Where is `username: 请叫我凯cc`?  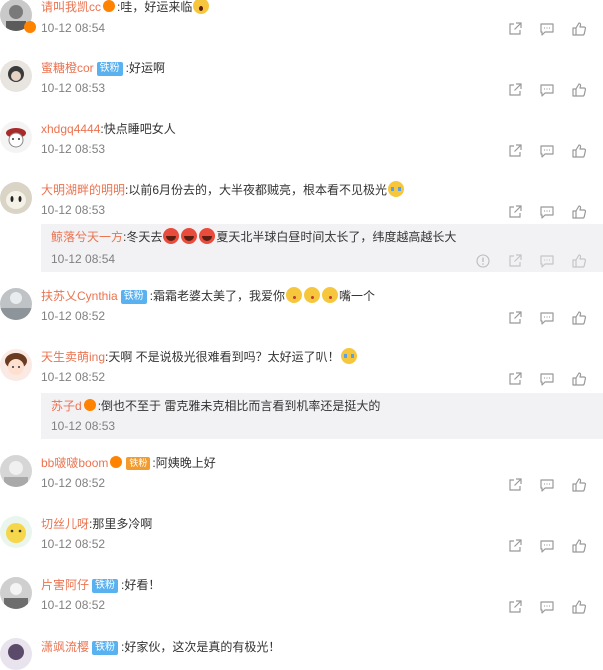 username: 请叫我凯cc is located at coordinates (71, 7).